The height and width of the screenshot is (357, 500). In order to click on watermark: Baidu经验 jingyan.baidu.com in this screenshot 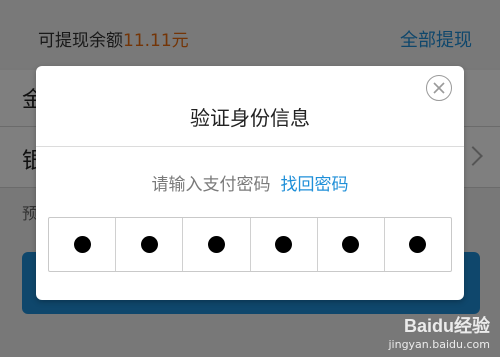, I will do `click(439, 333)`.